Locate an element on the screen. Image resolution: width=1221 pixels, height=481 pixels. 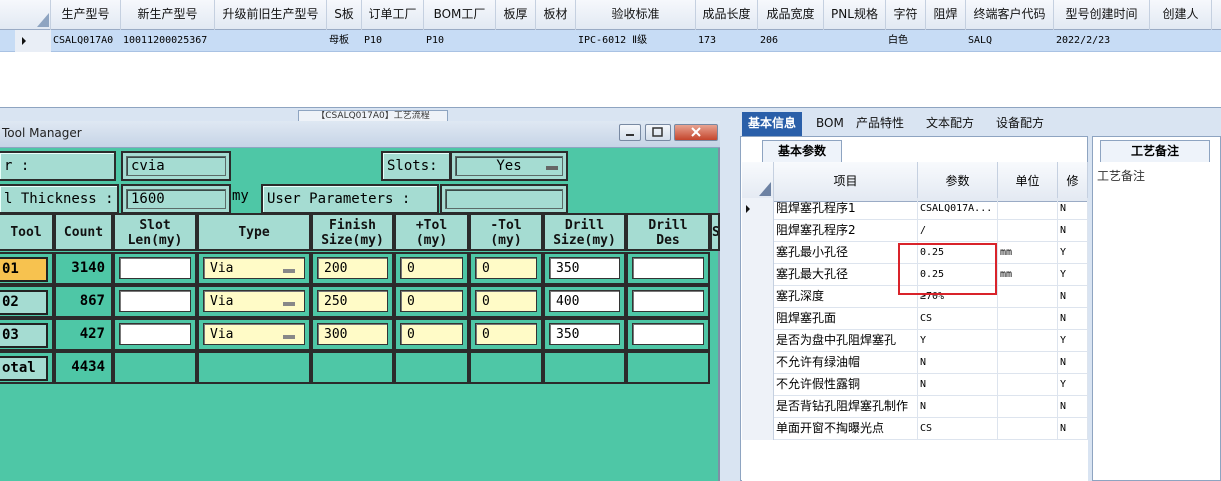
close-button is located at coordinates (696, 132).